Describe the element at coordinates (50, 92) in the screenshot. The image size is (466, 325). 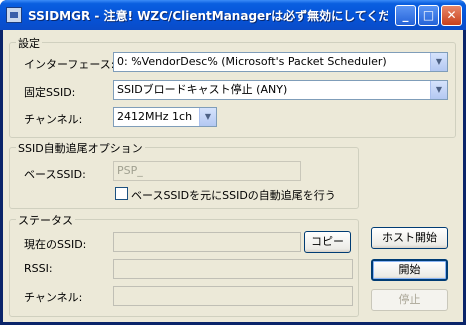
I see `fixed-ssid-label: 固定SSID:` at that location.